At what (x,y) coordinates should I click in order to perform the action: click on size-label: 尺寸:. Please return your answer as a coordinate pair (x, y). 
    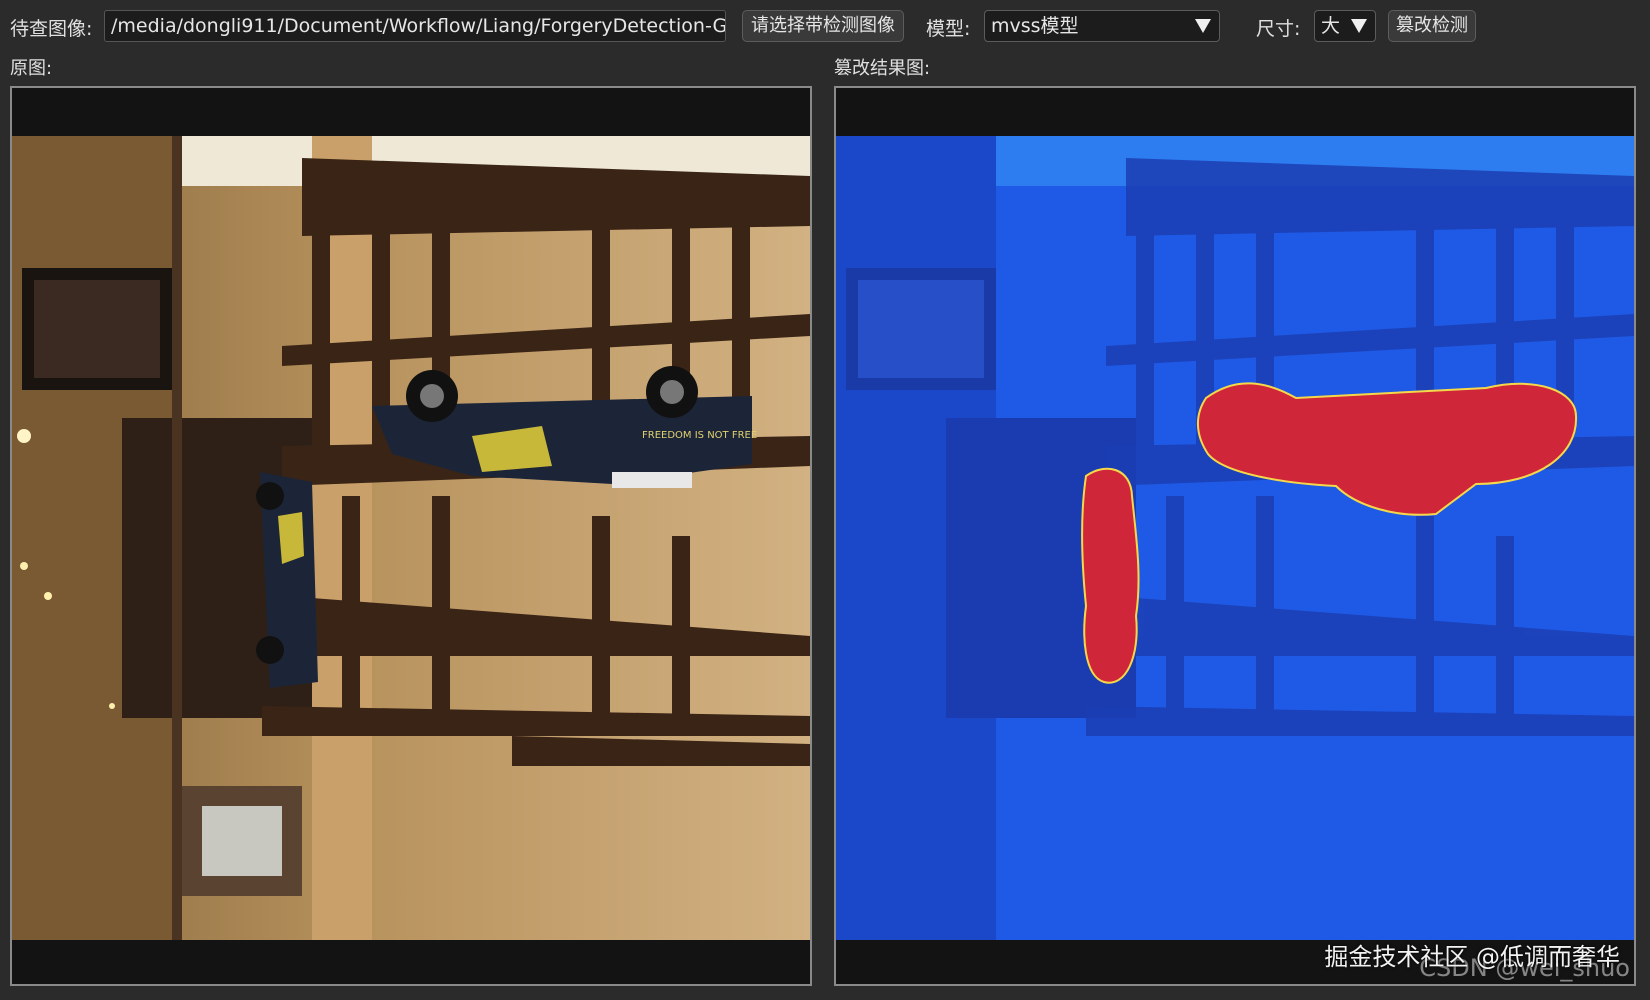
    Looking at the image, I should click on (1278, 29).